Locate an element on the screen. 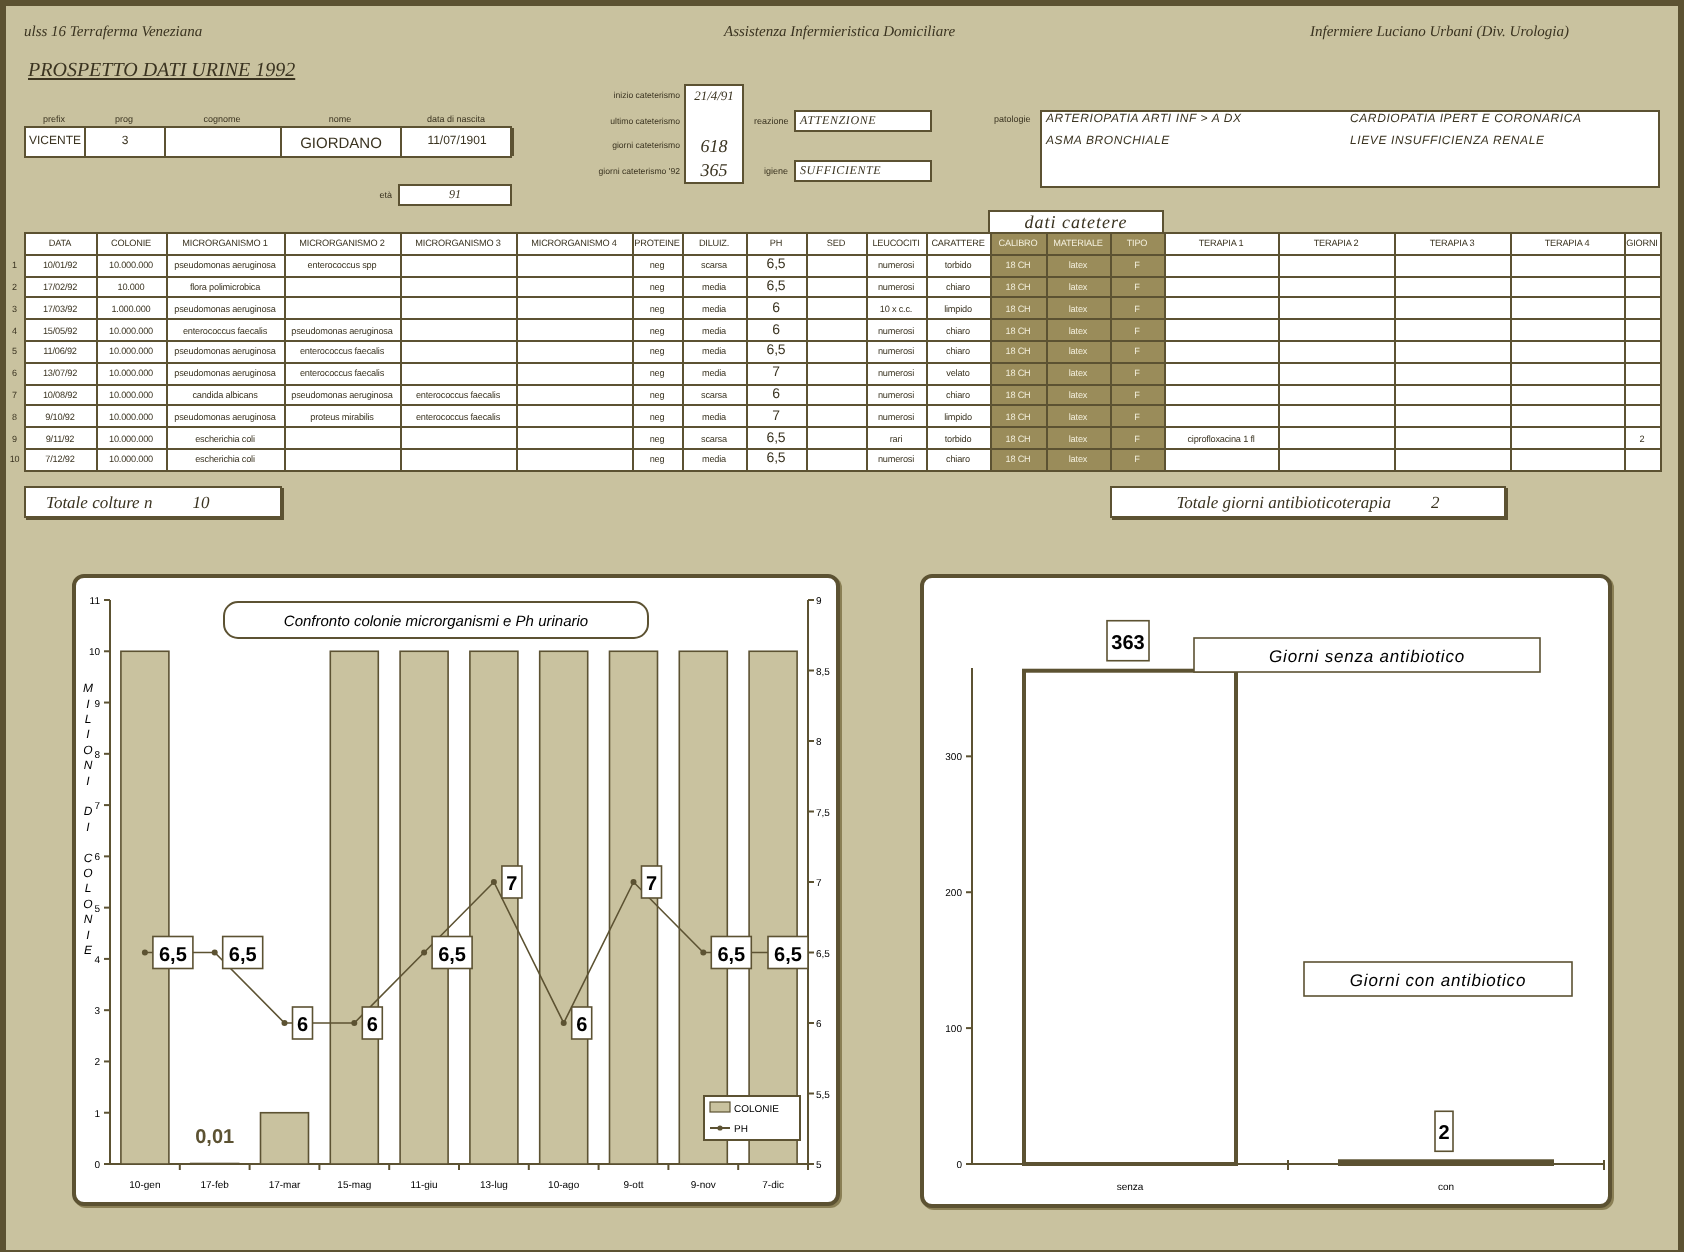 This screenshot has width=1684, height=1252. bar is located at coordinates (284, 1138).